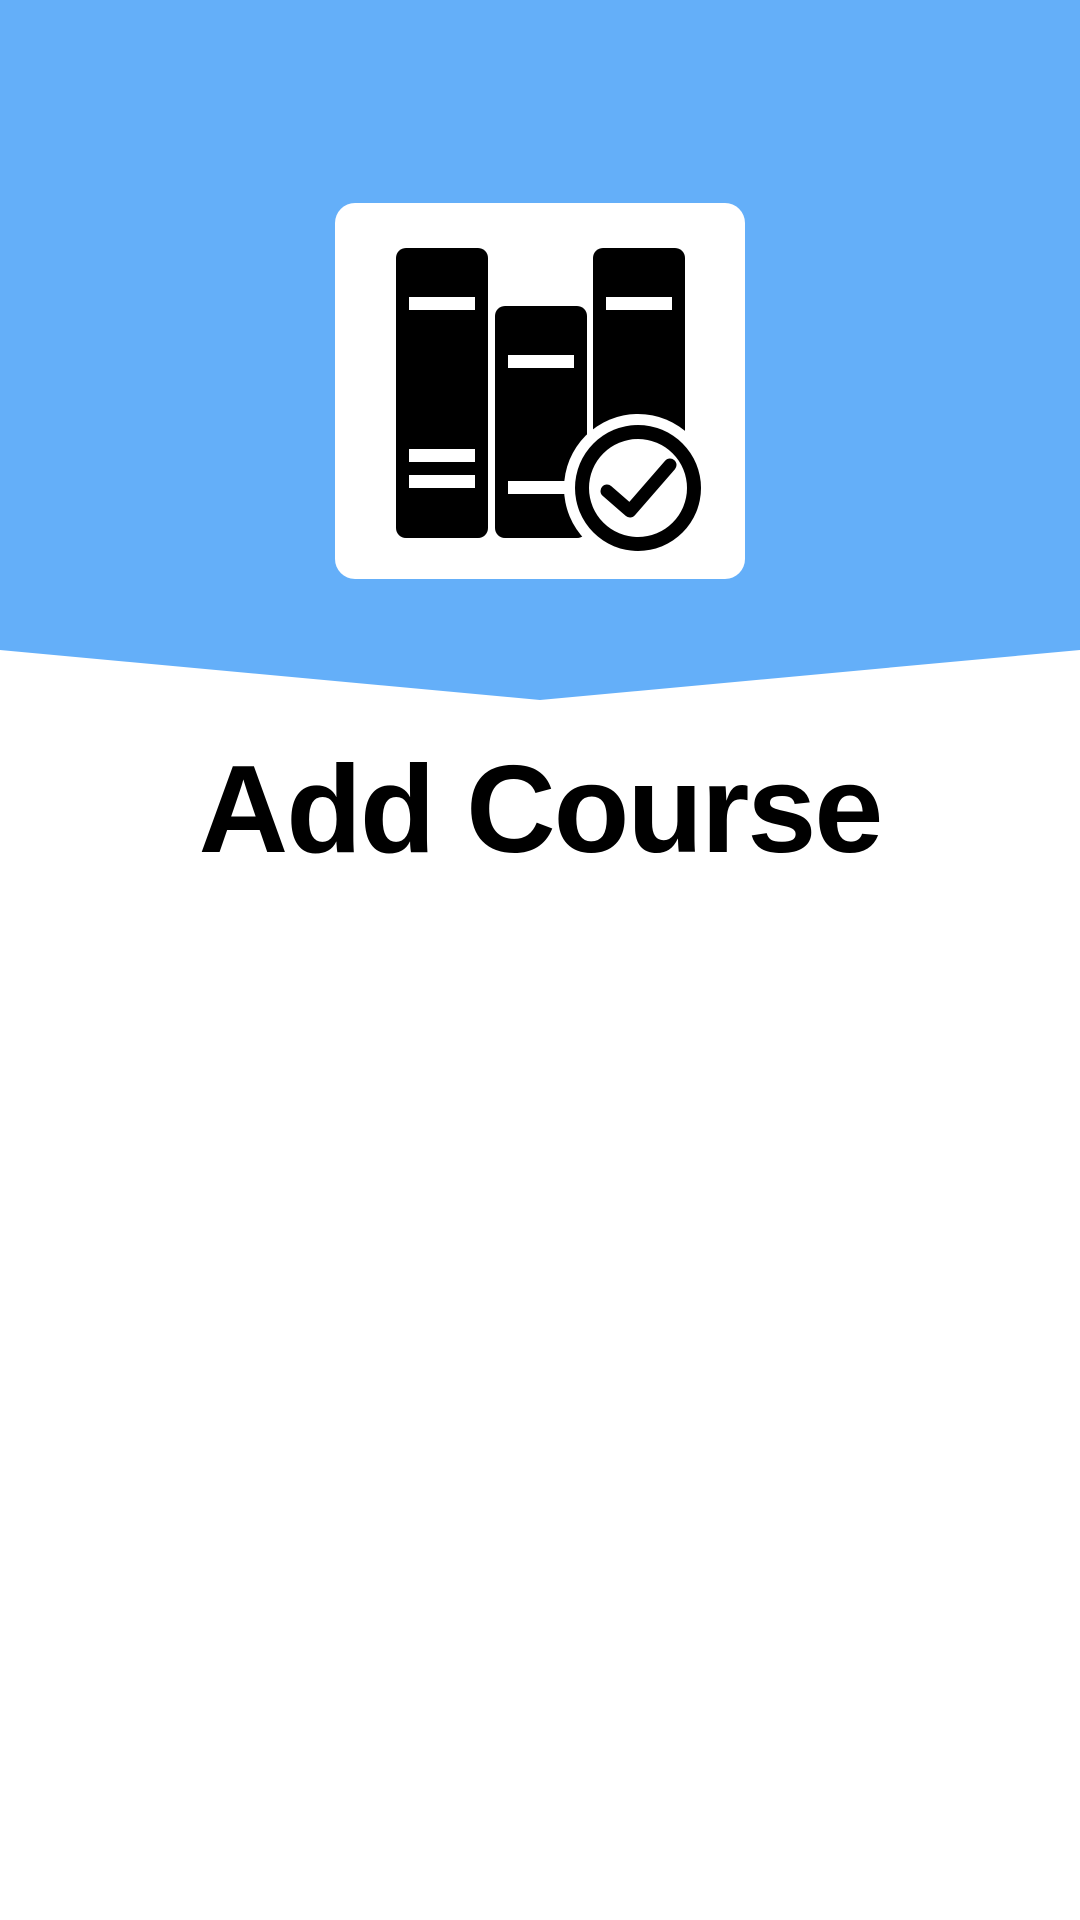 Image resolution: width=1080 pixels, height=1920 pixels. I want to click on course-icon-card, so click(540, 391).